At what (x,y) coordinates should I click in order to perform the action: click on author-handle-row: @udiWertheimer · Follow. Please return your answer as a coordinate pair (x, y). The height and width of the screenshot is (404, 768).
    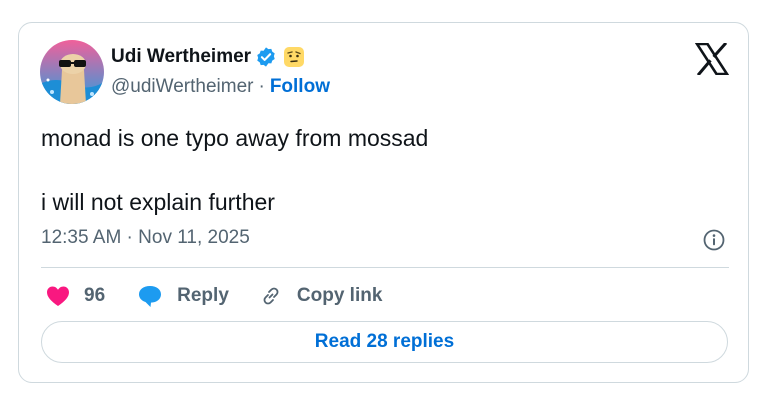
    Looking at the image, I should click on (220, 87).